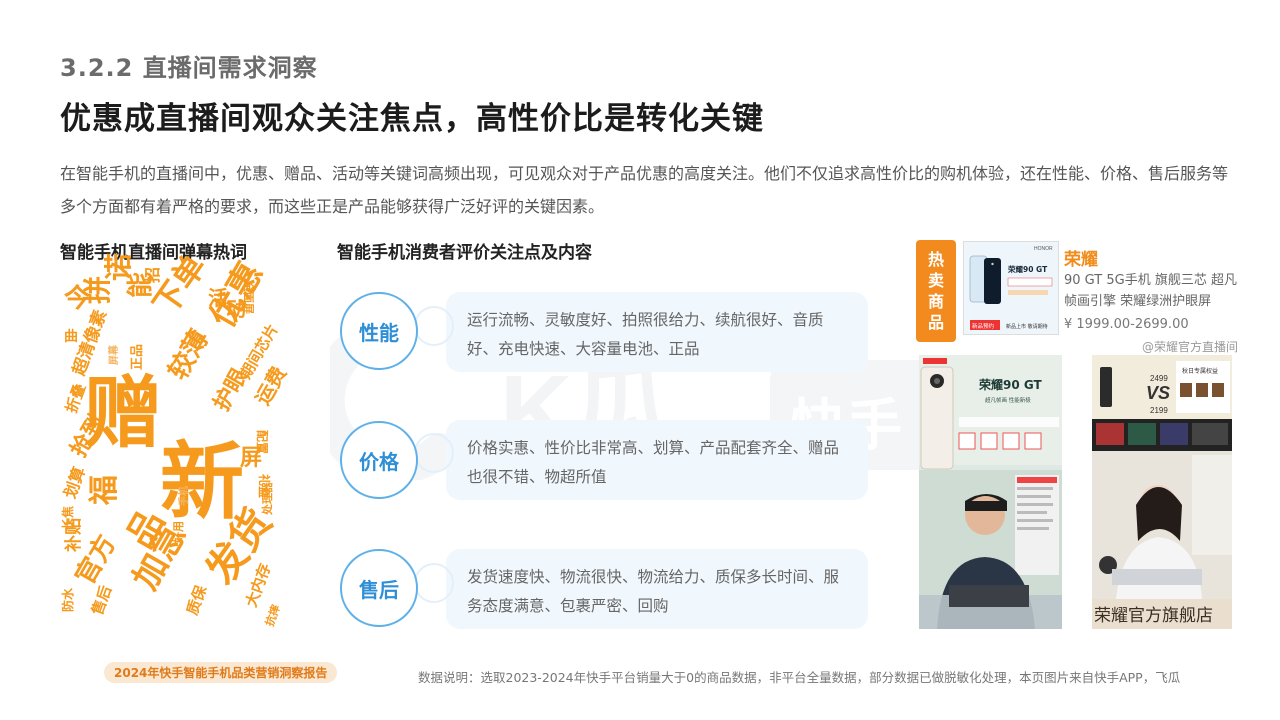 The image size is (1280, 720). What do you see at coordinates (237, 295) in the screenshot?
I see `cloud-word: 优惠` at bounding box center [237, 295].